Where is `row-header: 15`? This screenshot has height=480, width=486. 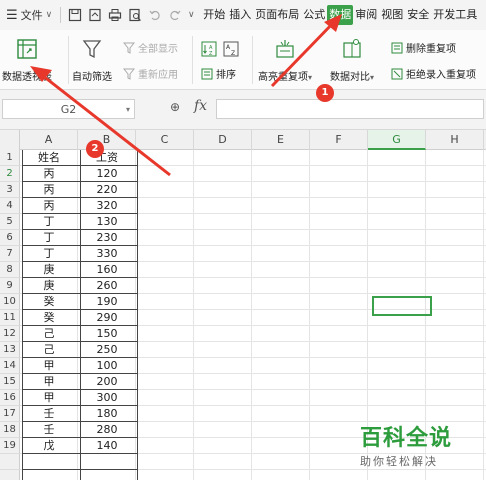 row-header: 15 is located at coordinates (10, 382).